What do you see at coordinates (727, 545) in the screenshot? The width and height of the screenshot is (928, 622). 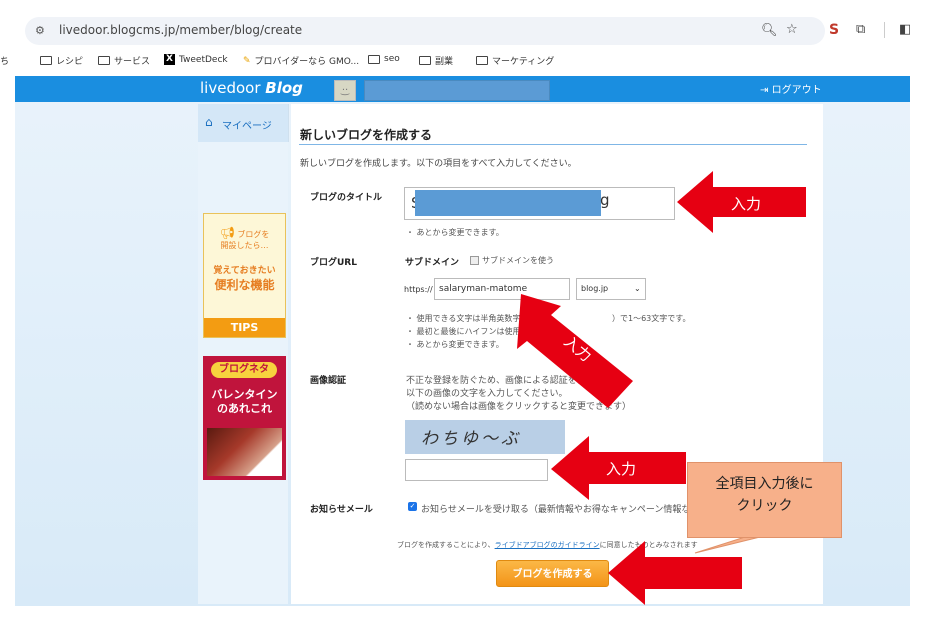 I see `callout-tail` at bounding box center [727, 545].